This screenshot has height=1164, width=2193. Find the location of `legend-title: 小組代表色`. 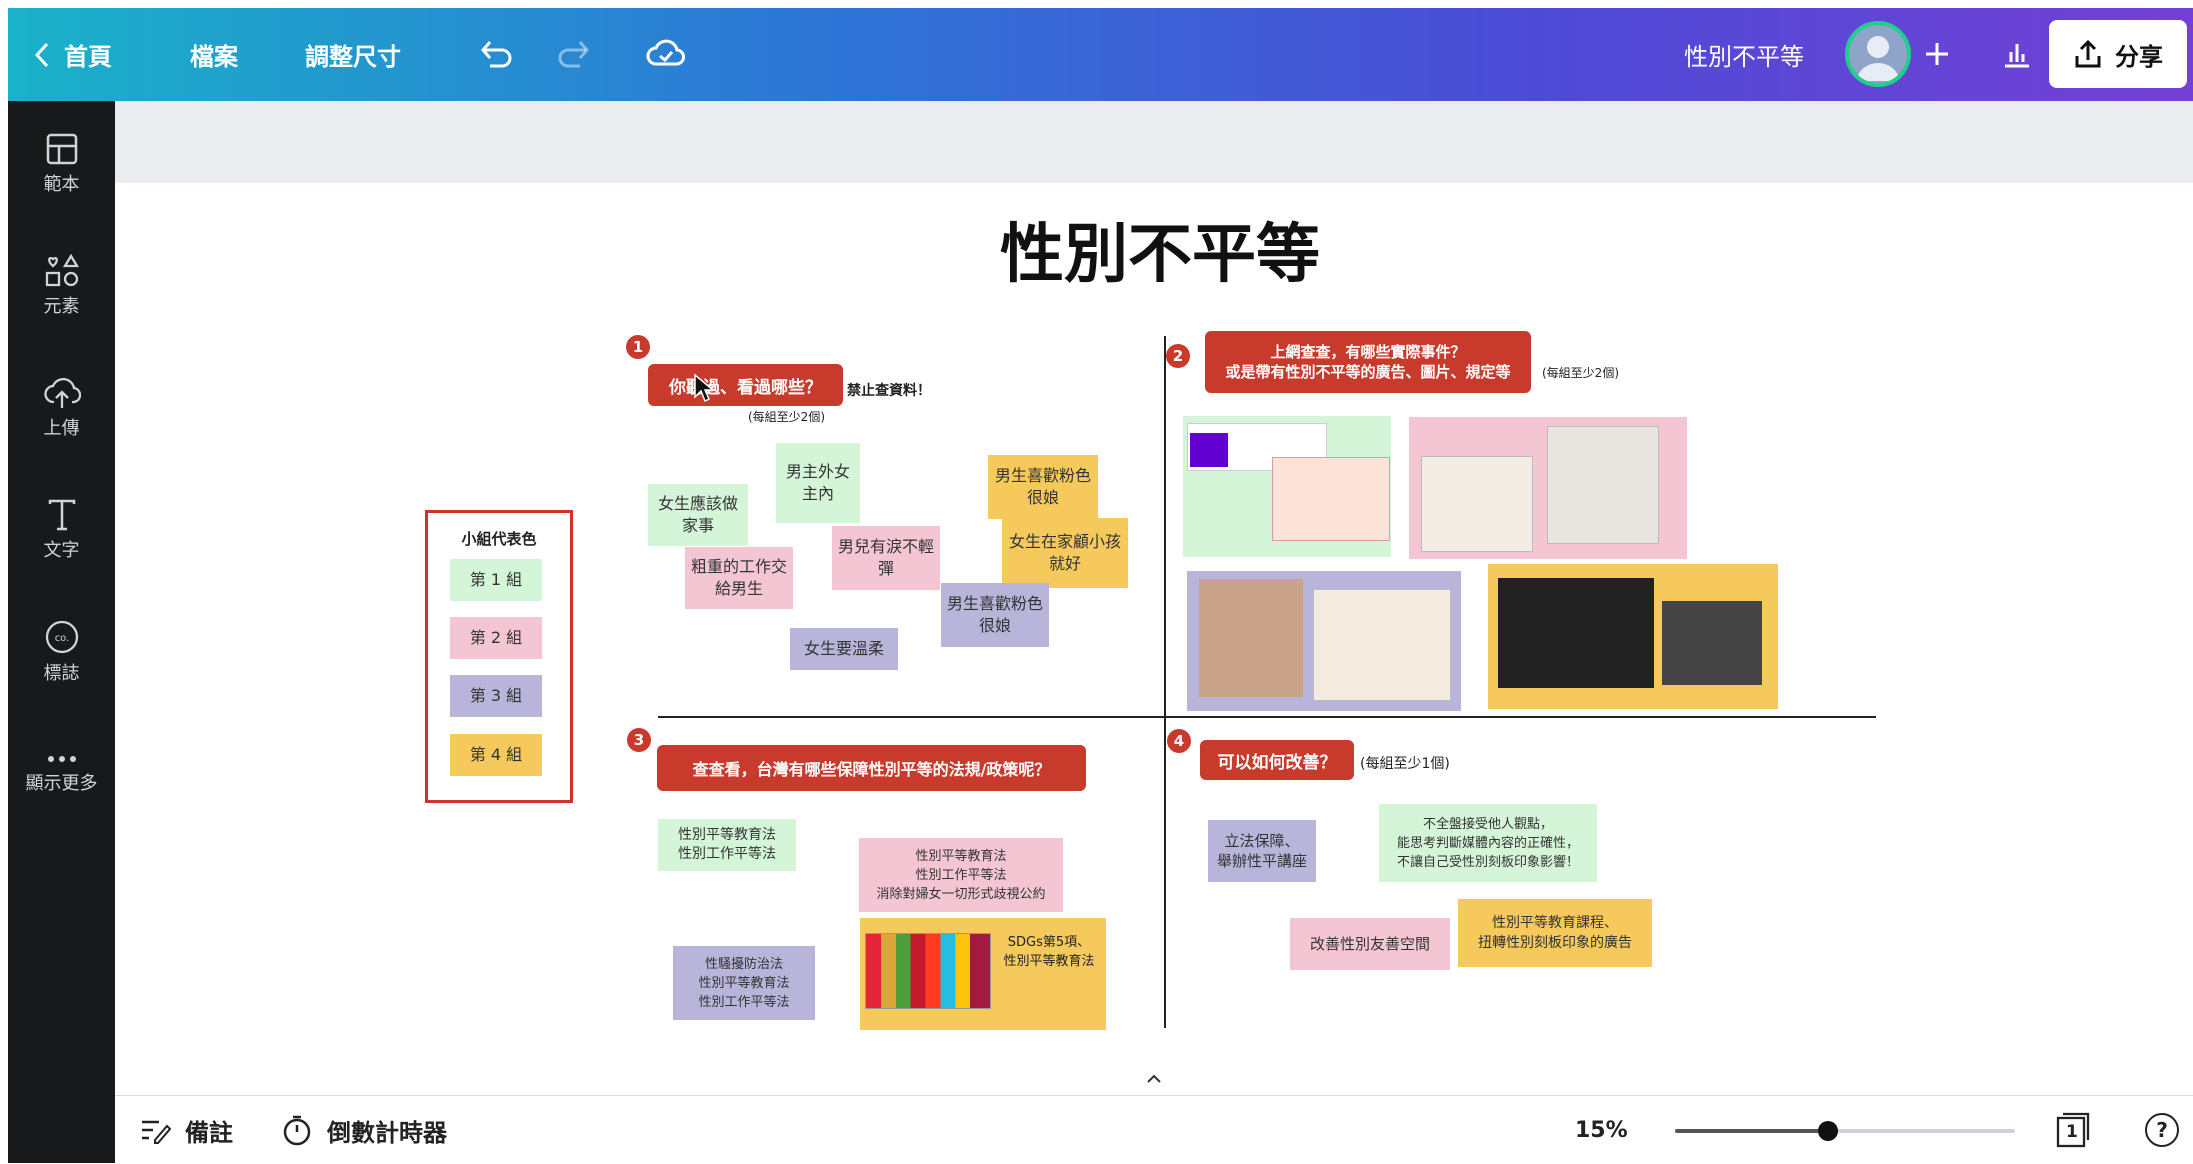

legend-title: 小組代表色 is located at coordinates (499, 539).